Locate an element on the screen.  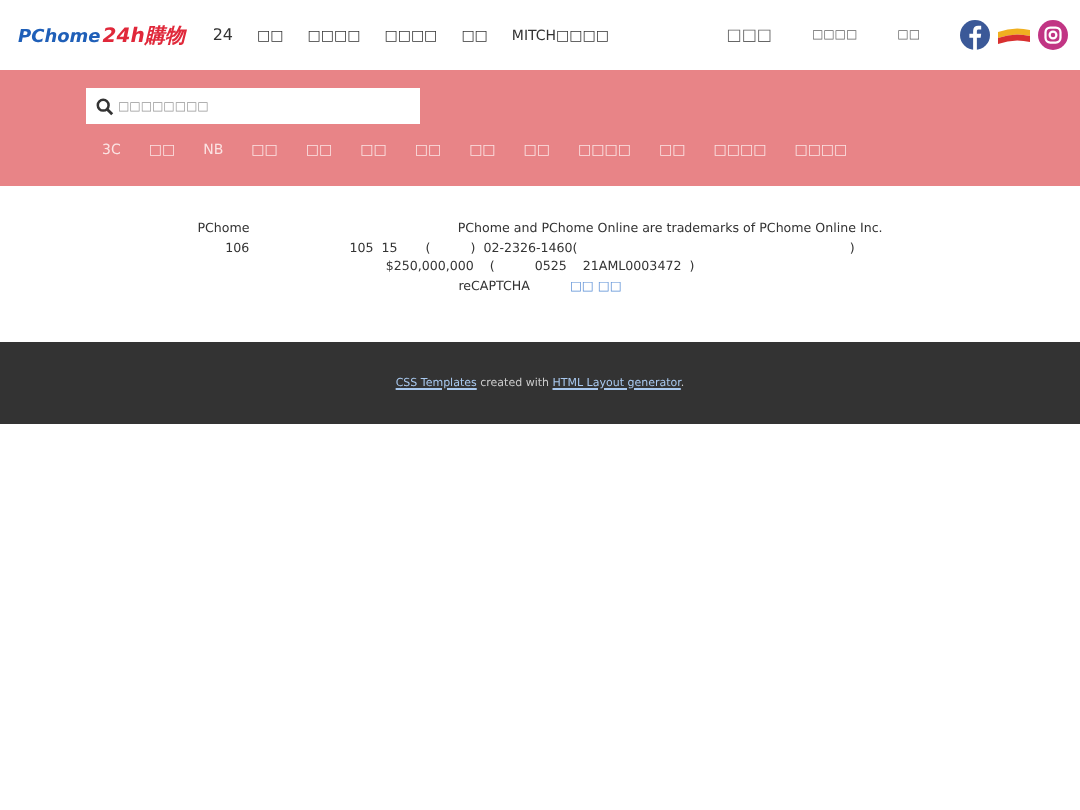
search-icon is located at coordinates (105, 107).